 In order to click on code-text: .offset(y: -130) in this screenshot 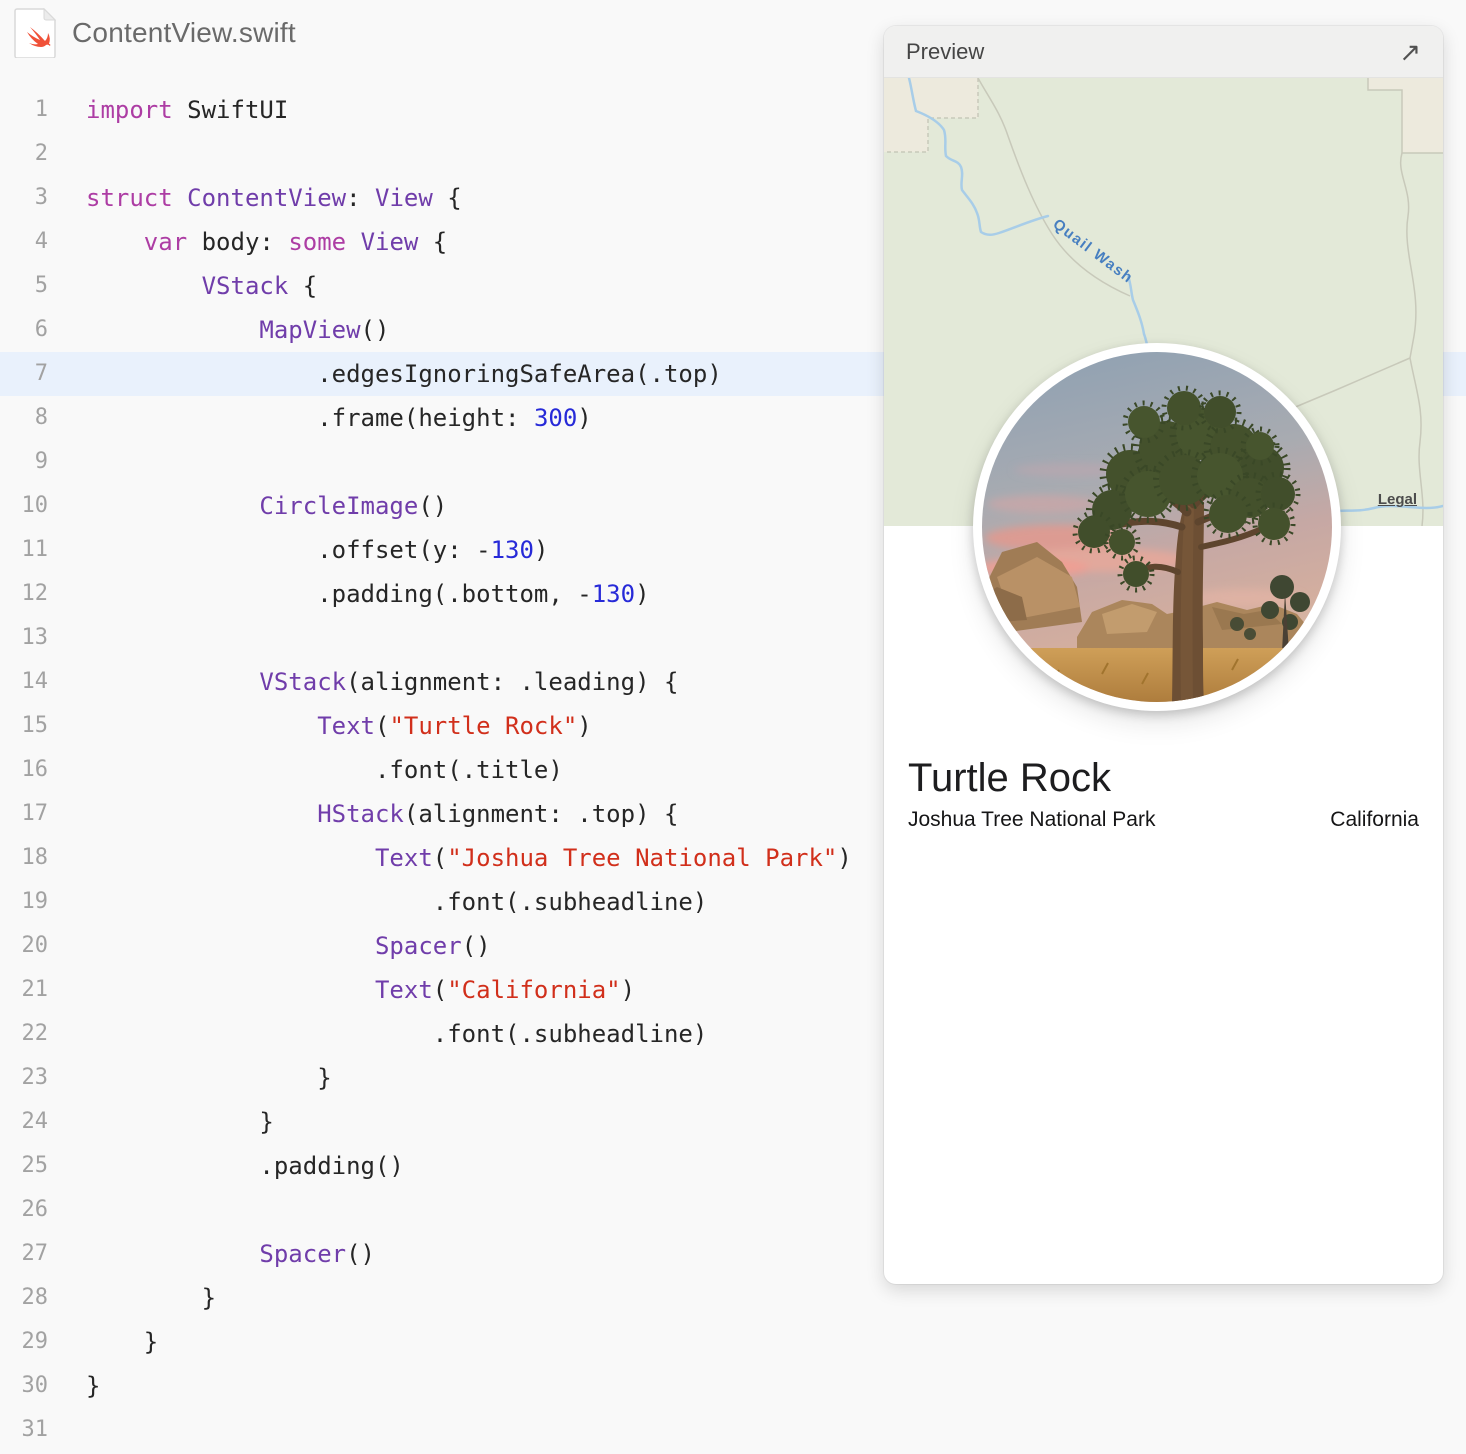, I will do `click(433, 550)`.